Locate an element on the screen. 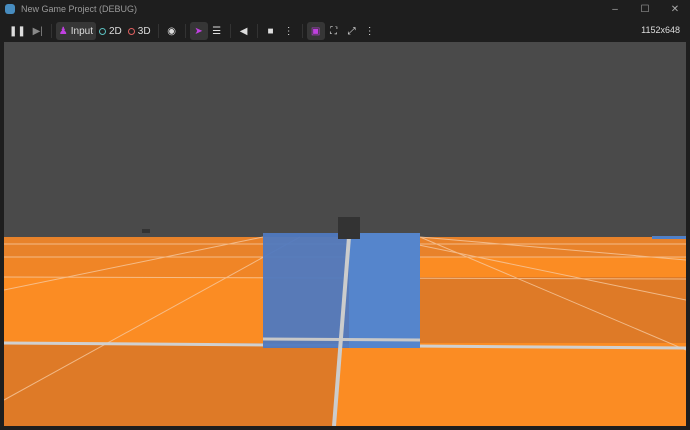  3d-button: 3D is located at coordinates (139, 31).